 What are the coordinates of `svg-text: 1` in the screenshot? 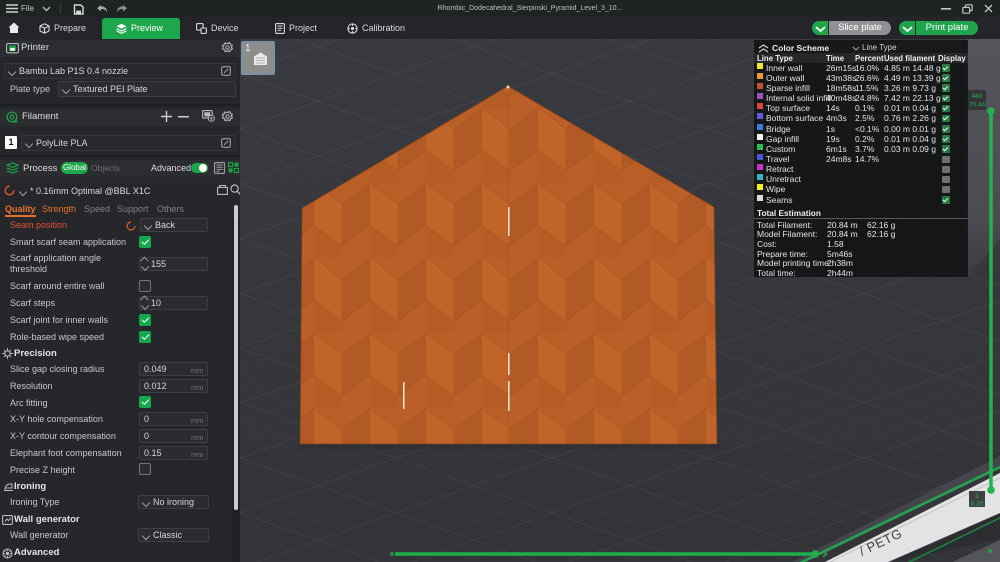 It's located at (977, 496).